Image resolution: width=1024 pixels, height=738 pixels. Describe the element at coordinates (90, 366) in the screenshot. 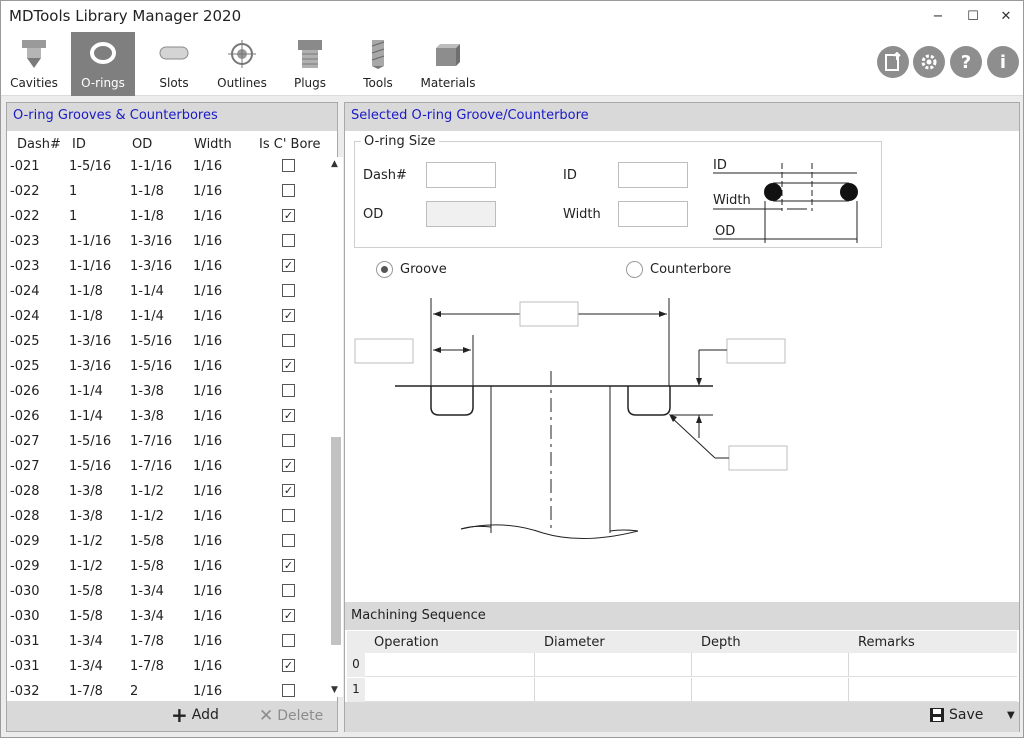

I see `cell-id: 1-3/16` at that location.